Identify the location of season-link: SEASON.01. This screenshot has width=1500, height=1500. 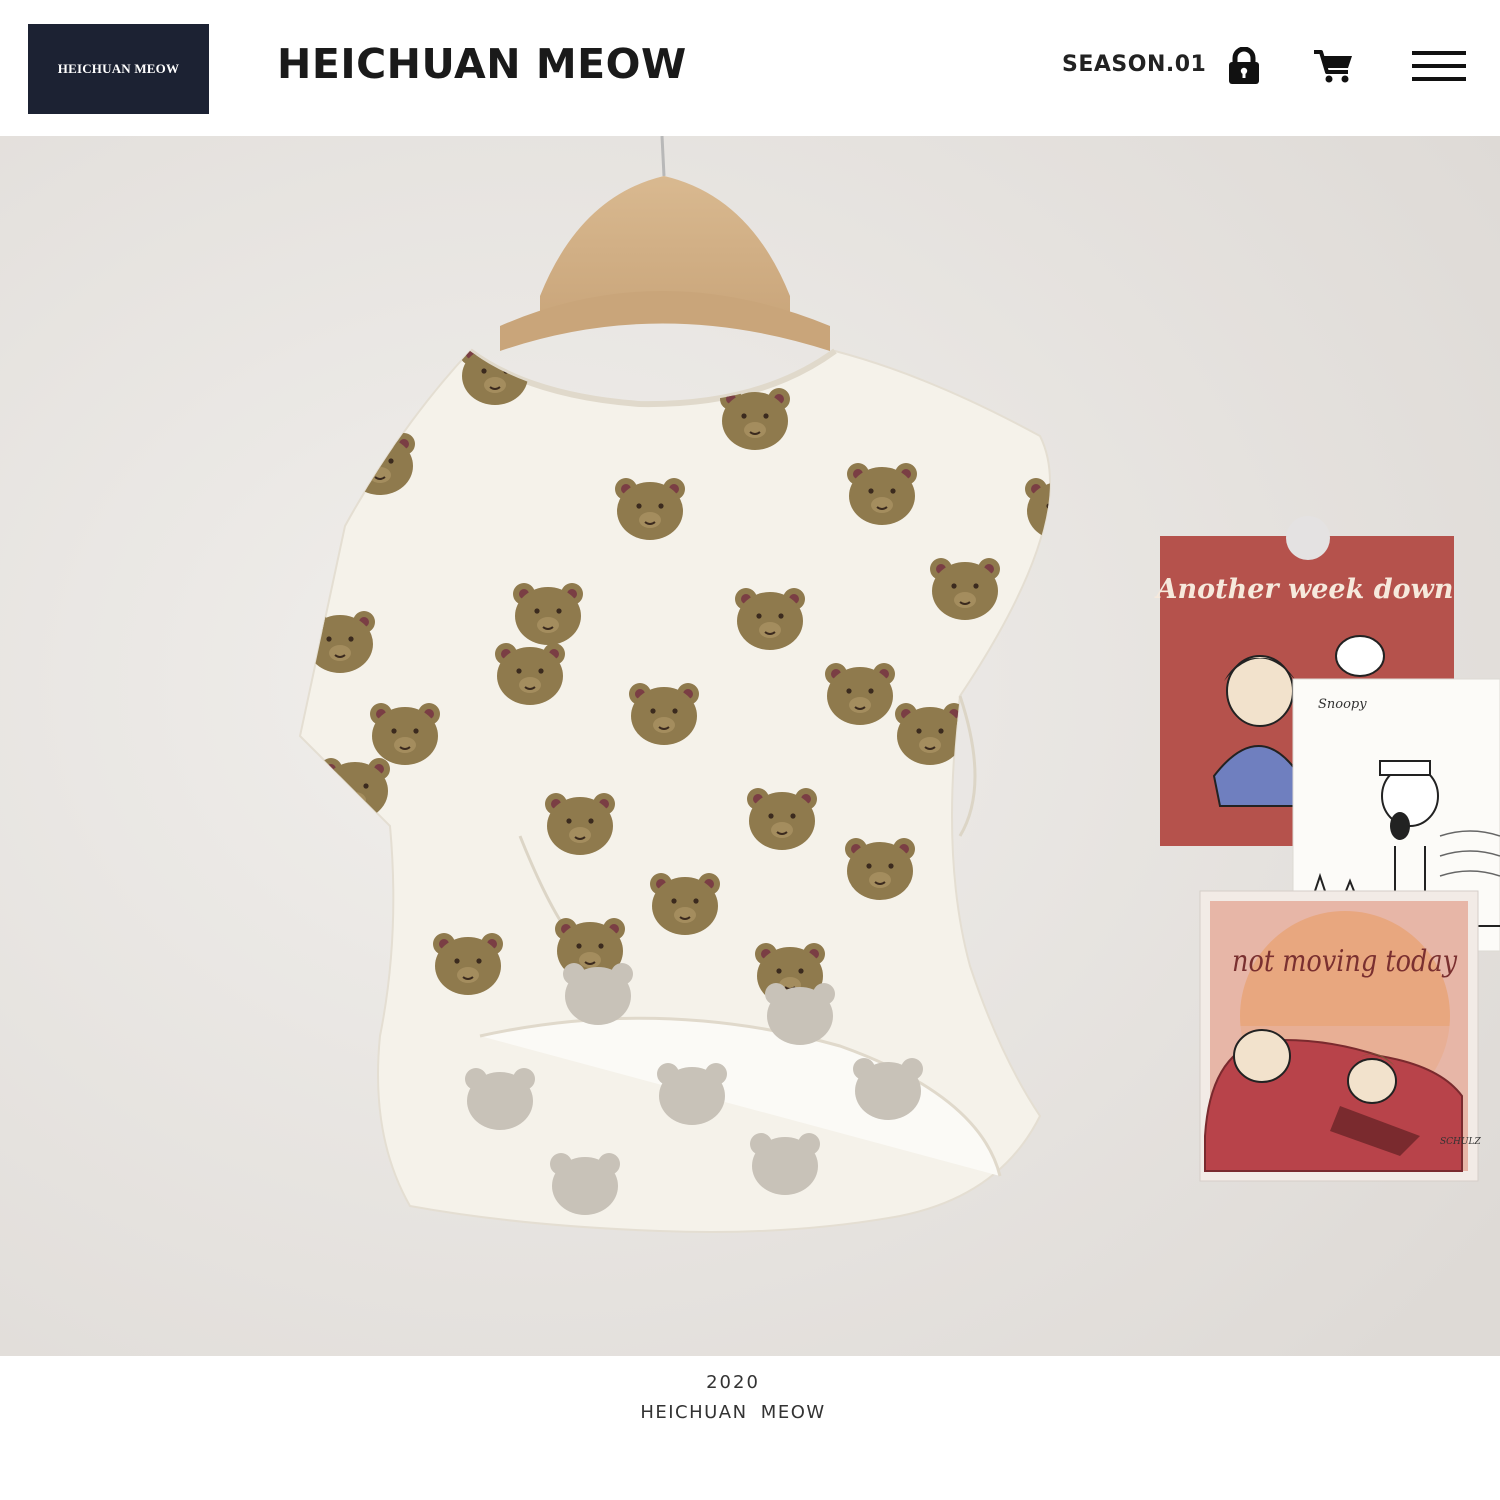
(1134, 64).